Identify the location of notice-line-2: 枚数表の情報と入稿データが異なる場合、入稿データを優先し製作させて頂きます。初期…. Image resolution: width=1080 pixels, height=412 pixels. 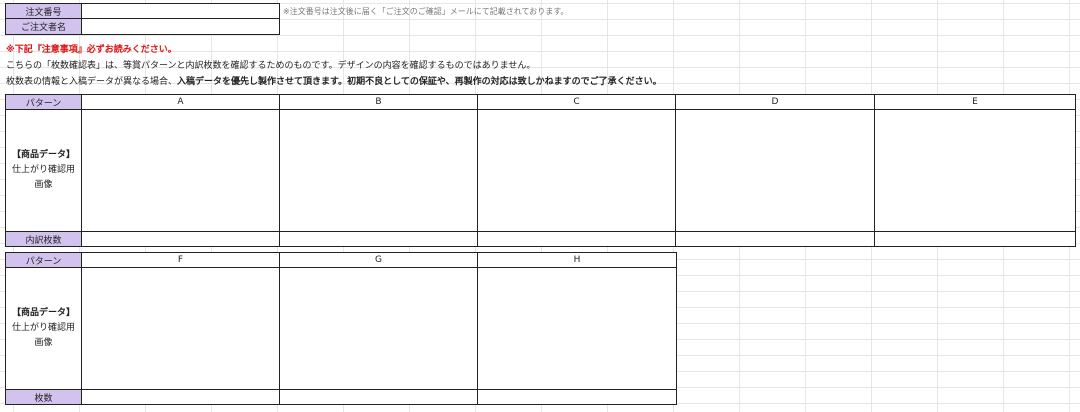
(334, 80).